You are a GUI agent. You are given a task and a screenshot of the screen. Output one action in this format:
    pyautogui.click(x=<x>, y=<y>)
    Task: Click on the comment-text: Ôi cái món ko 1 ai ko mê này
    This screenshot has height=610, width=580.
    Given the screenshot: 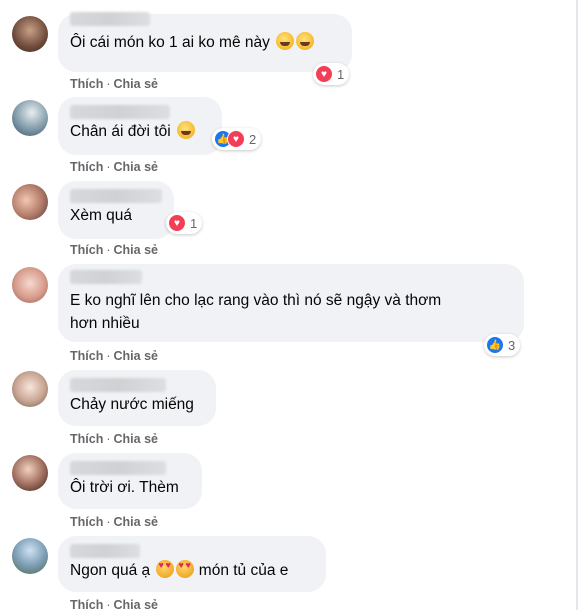 What is the action you would take?
    pyautogui.click(x=205, y=42)
    